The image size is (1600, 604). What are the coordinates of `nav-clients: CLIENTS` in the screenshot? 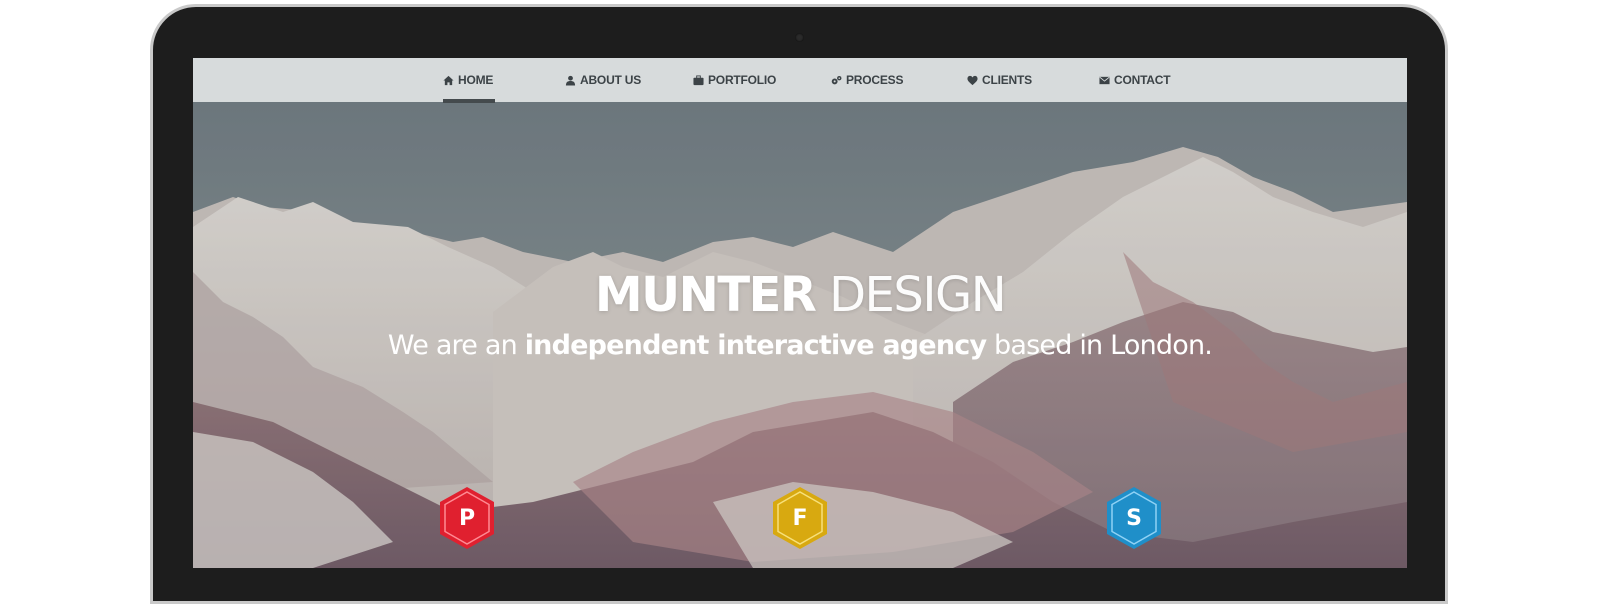 It's located at (999, 80).